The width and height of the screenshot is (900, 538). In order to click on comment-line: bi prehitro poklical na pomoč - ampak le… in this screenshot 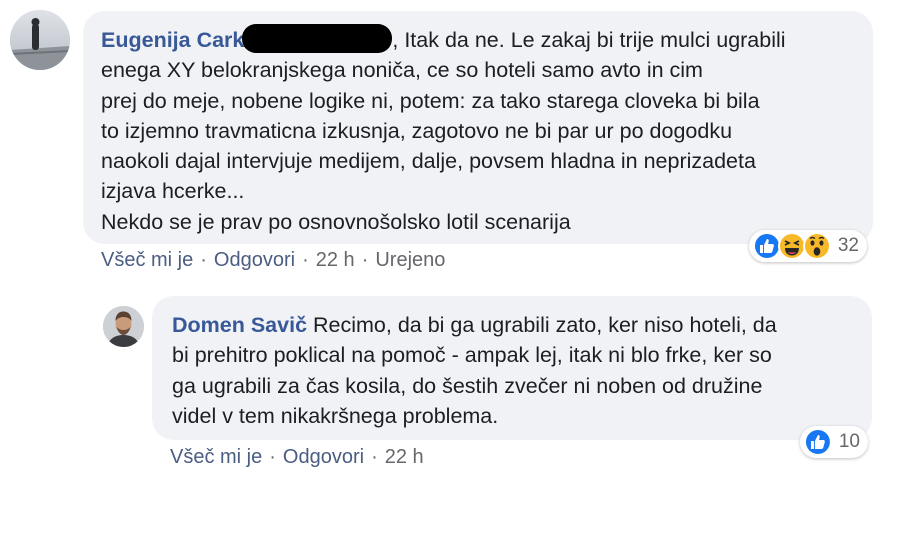, I will do `click(472, 355)`.